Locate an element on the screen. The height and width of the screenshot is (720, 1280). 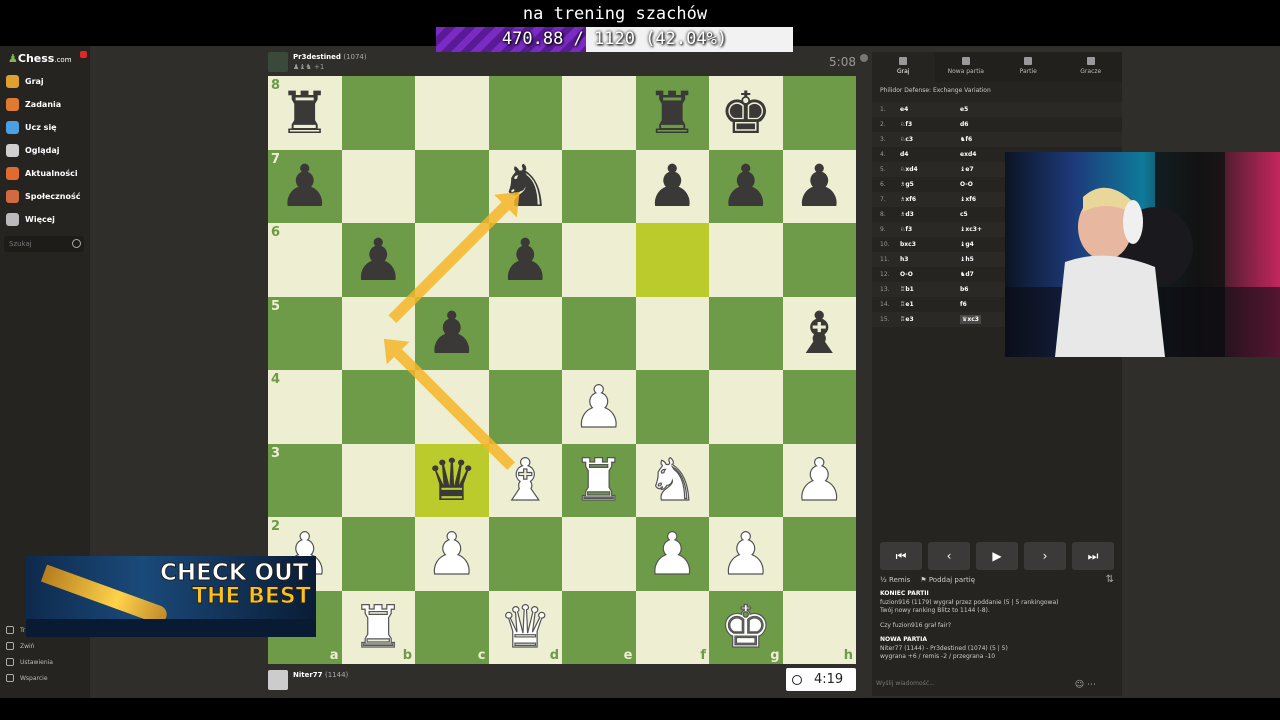
white-knight-icon: ♞ is located at coordinates (672, 480).